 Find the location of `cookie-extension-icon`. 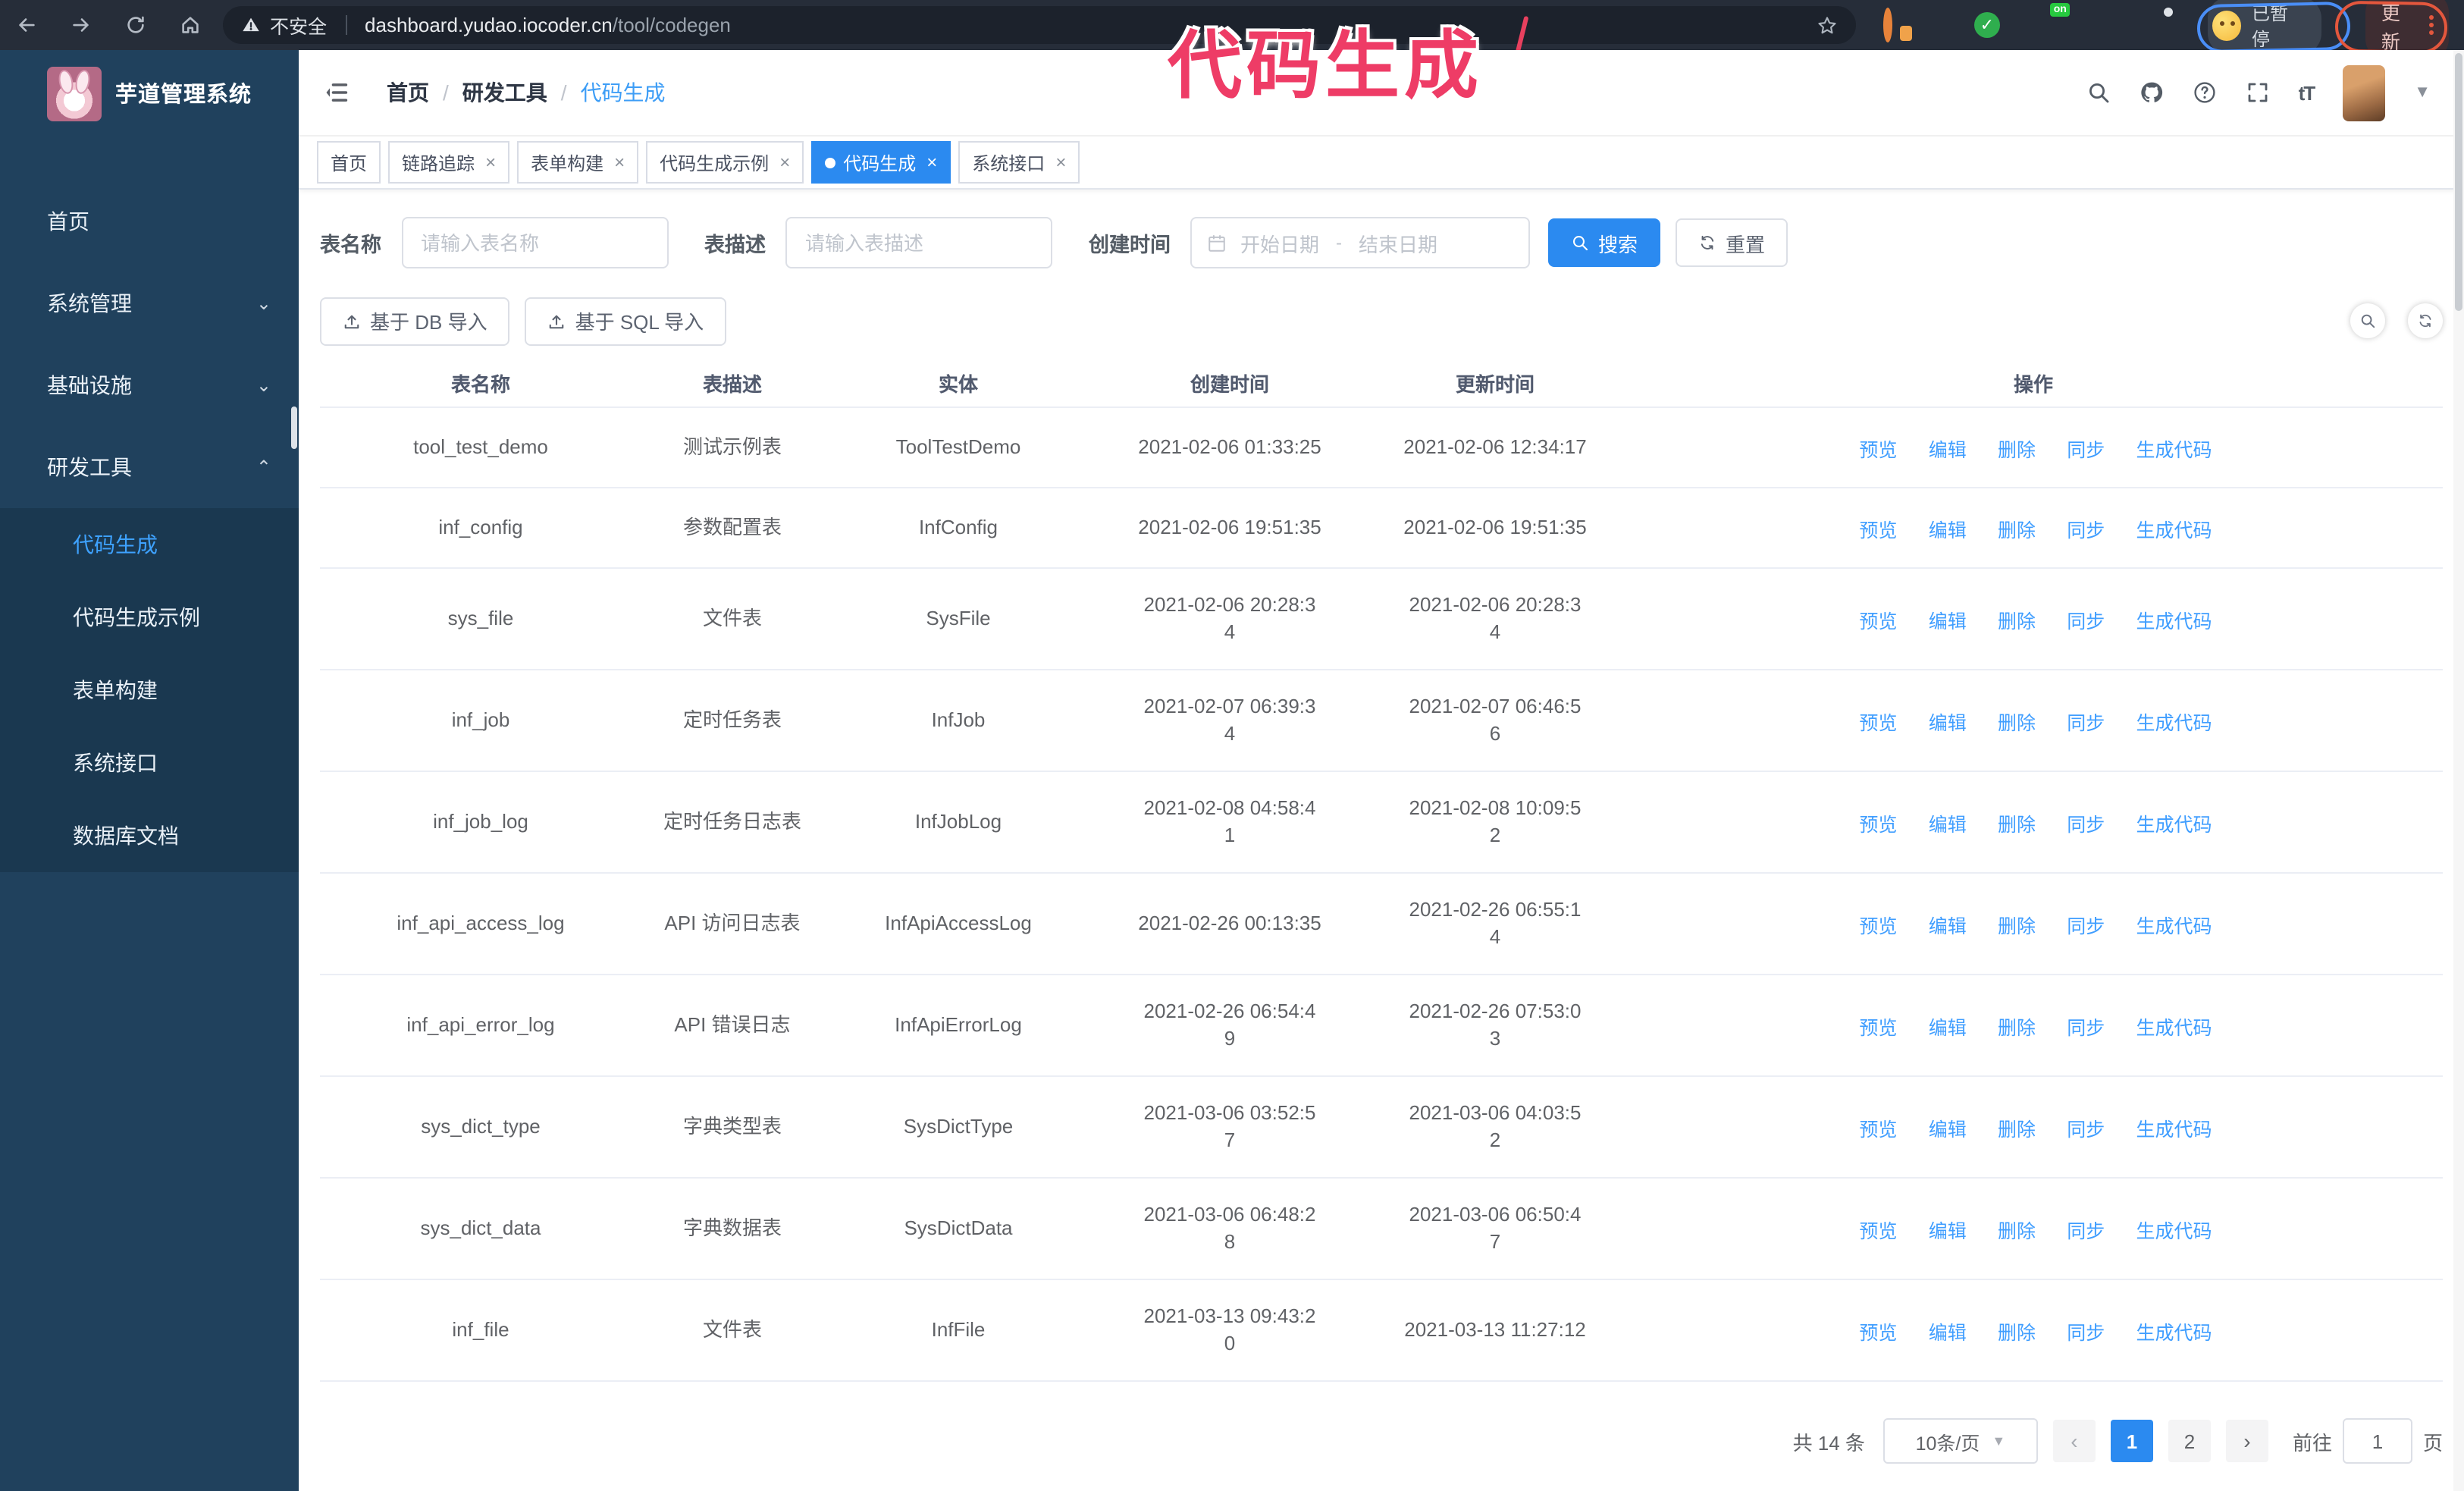

cookie-extension-icon is located at coordinates (1896, 25).